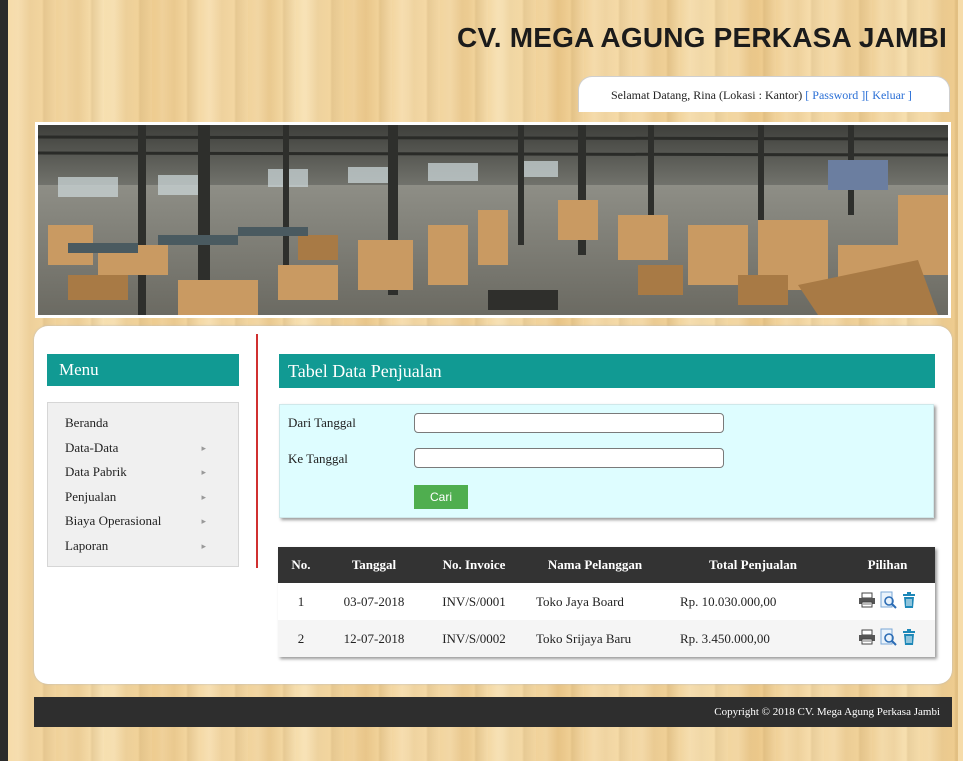  What do you see at coordinates (474, 638) in the screenshot?
I see `cell-invoice: INV/S/0002` at bounding box center [474, 638].